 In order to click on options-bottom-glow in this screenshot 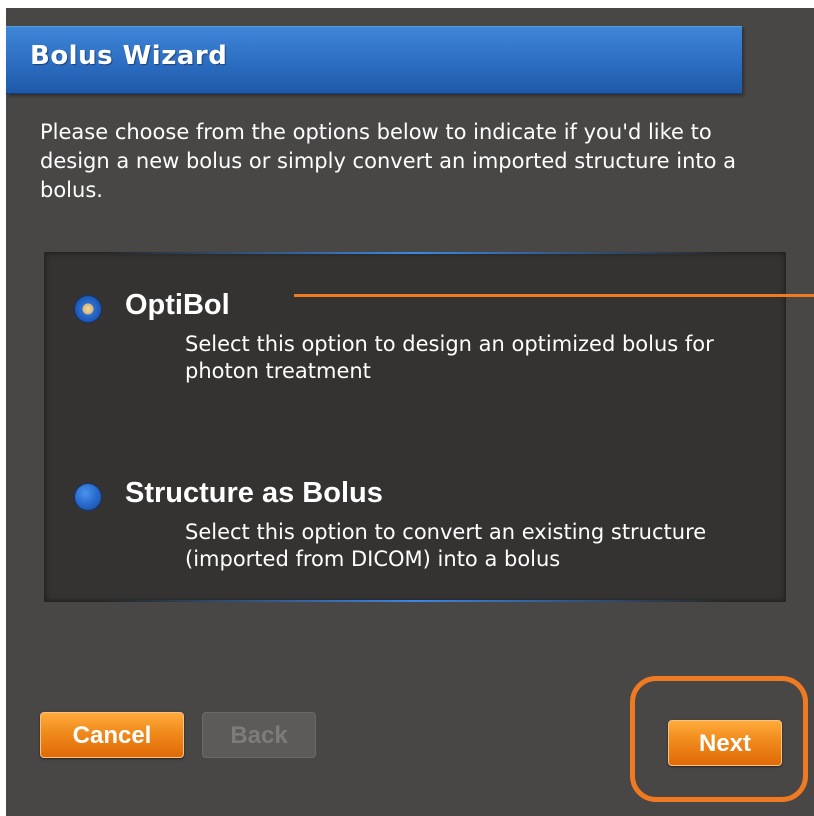, I will do `click(415, 601)`.